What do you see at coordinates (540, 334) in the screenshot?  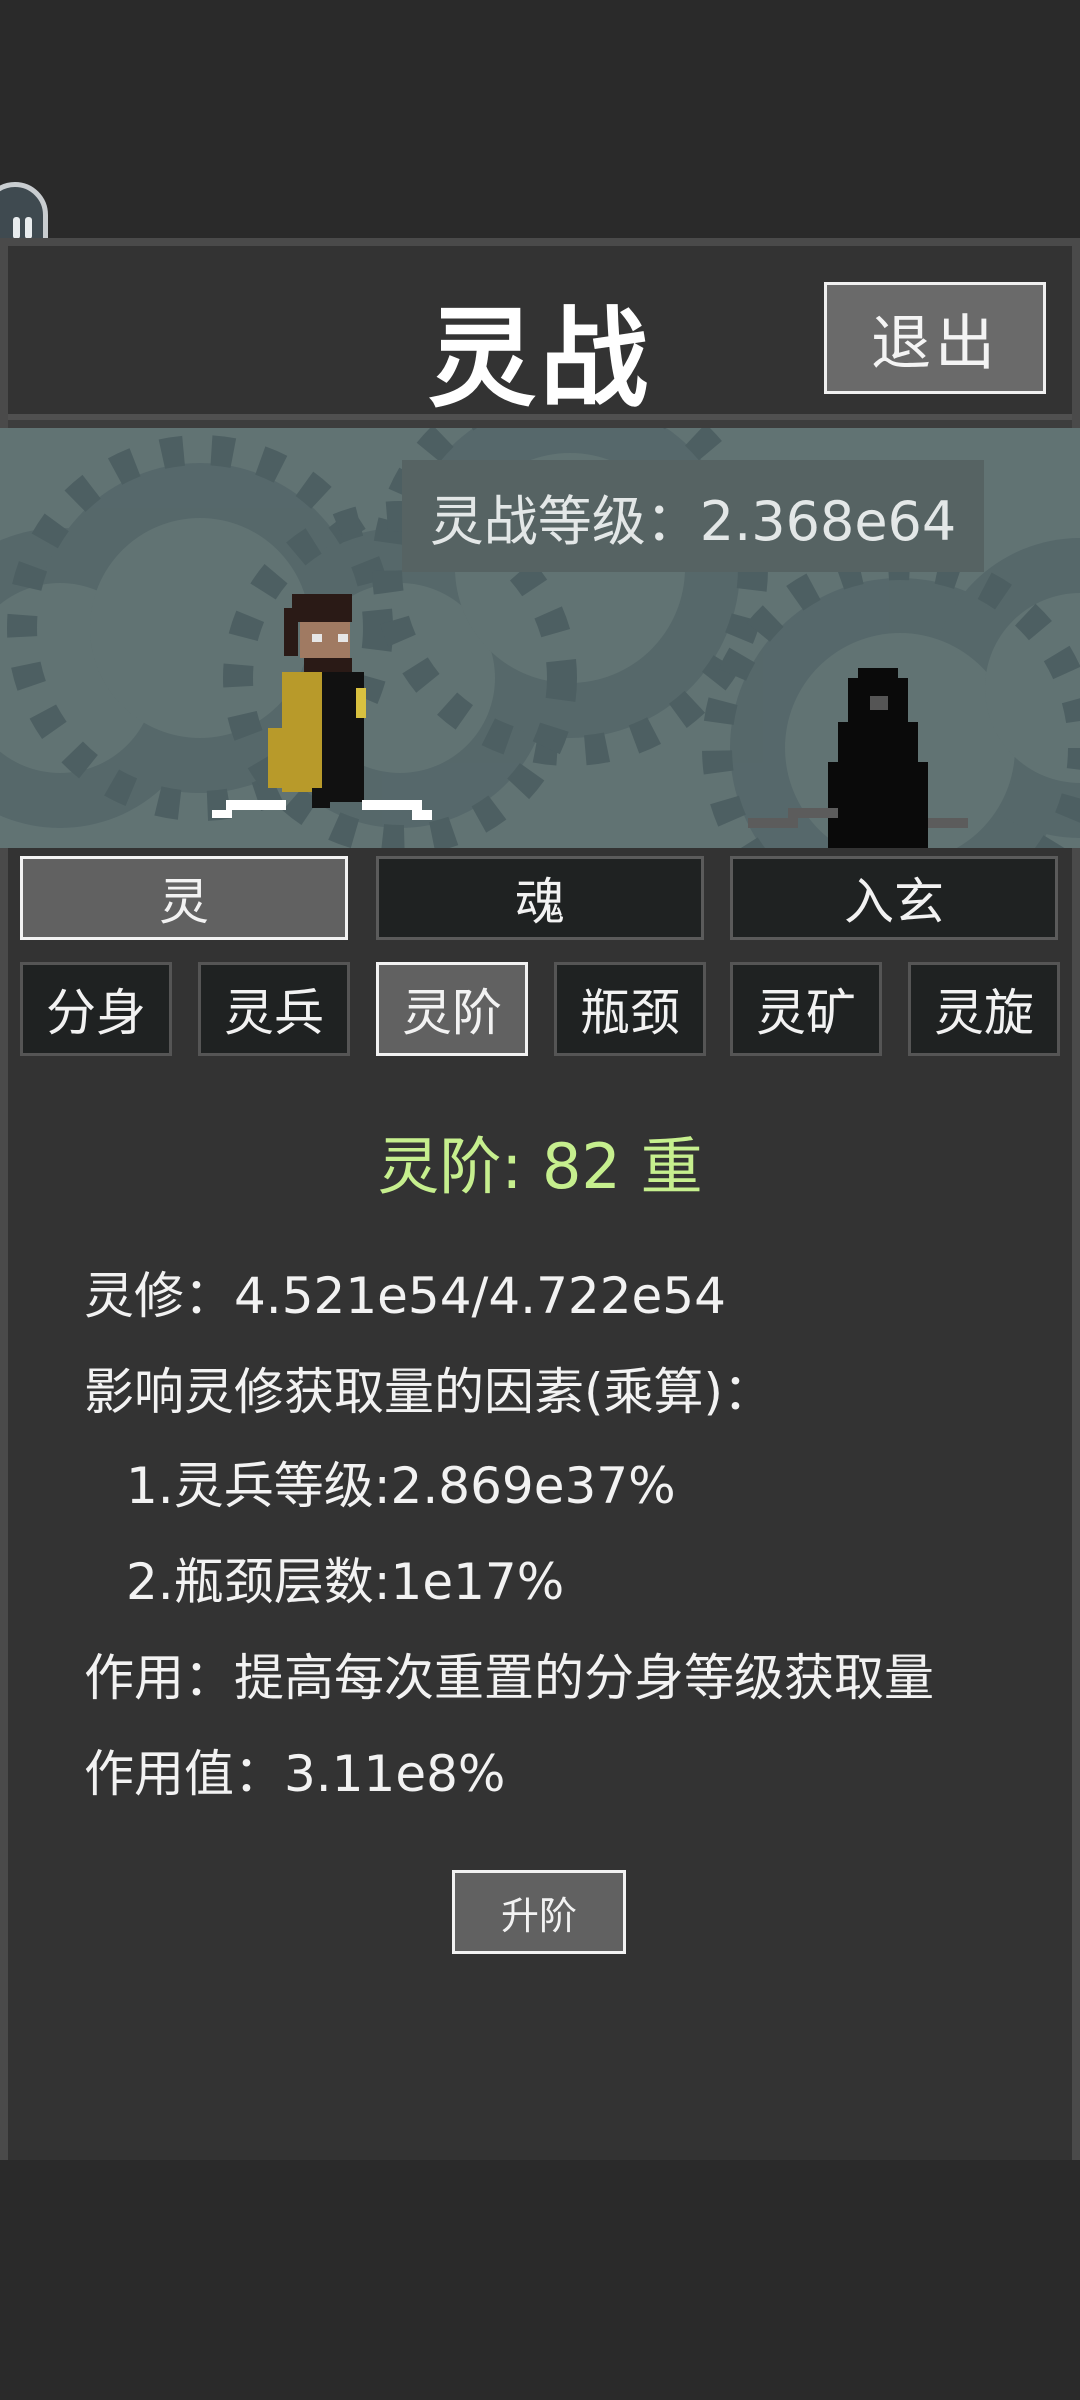 I see `panel-header: 灵战 退出` at bounding box center [540, 334].